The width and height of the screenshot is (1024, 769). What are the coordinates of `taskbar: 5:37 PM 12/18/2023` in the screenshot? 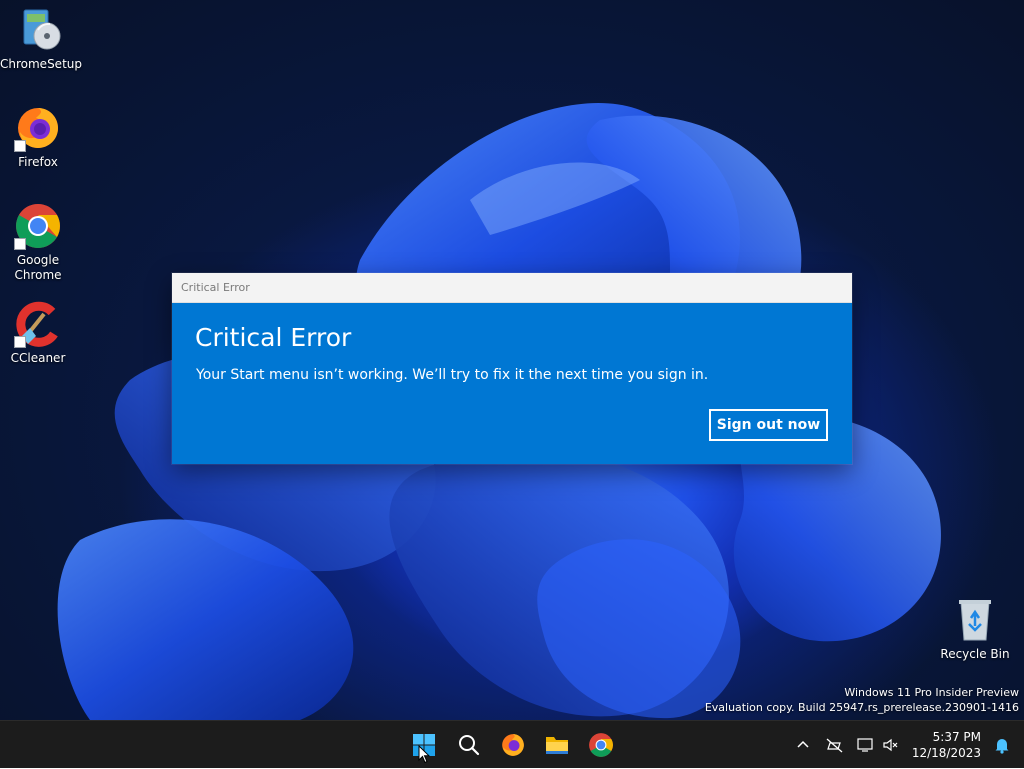 It's located at (512, 744).